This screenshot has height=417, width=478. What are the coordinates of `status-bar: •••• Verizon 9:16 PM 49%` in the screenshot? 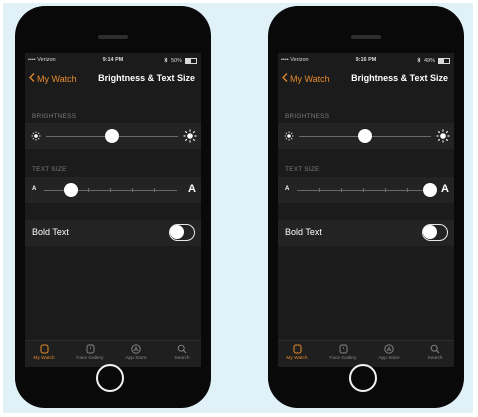 It's located at (366, 60).